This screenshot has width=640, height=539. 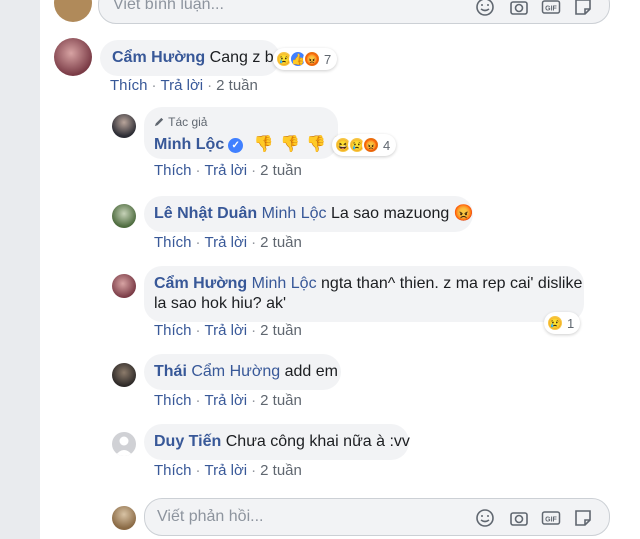 I want to click on comment-time: 2 tuần, so click(x=237, y=85).